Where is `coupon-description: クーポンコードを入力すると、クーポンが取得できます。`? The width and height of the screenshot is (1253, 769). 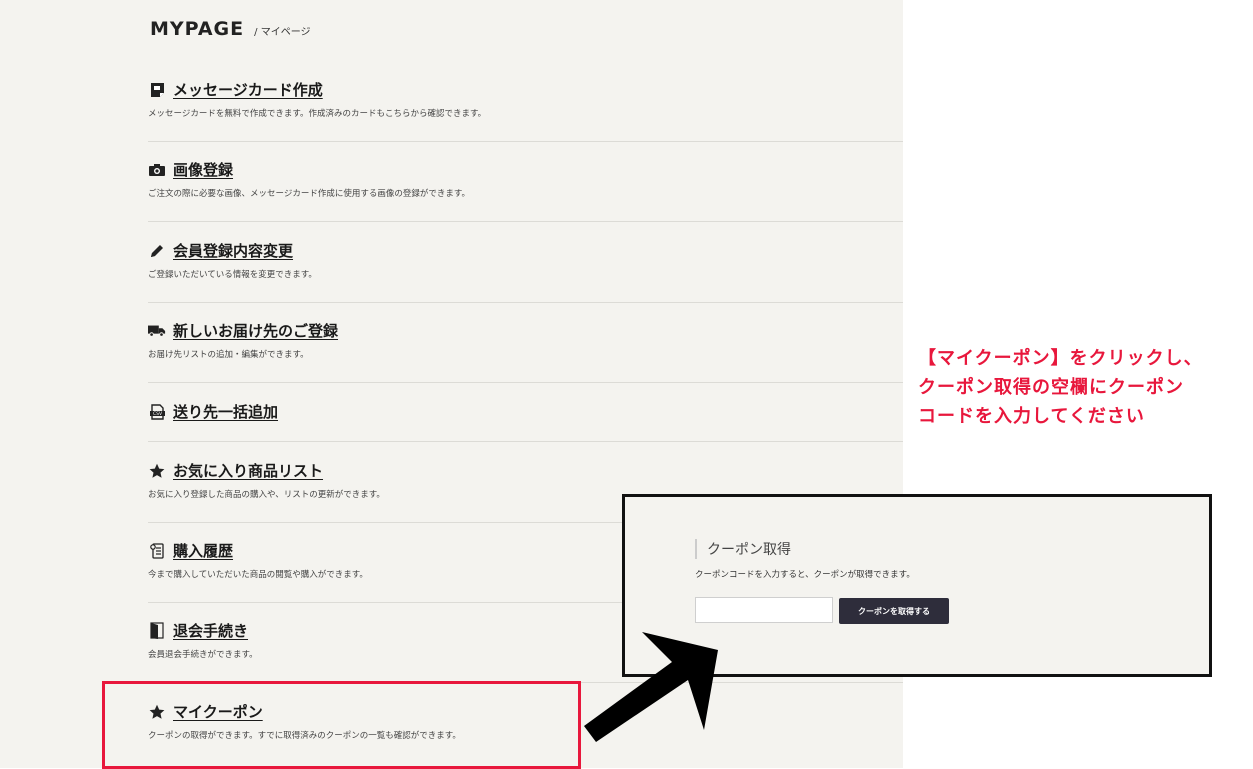
coupon-description: クーポンコードを入力すると、クーポンが取得できます。 is located at coordinates (805, 575).